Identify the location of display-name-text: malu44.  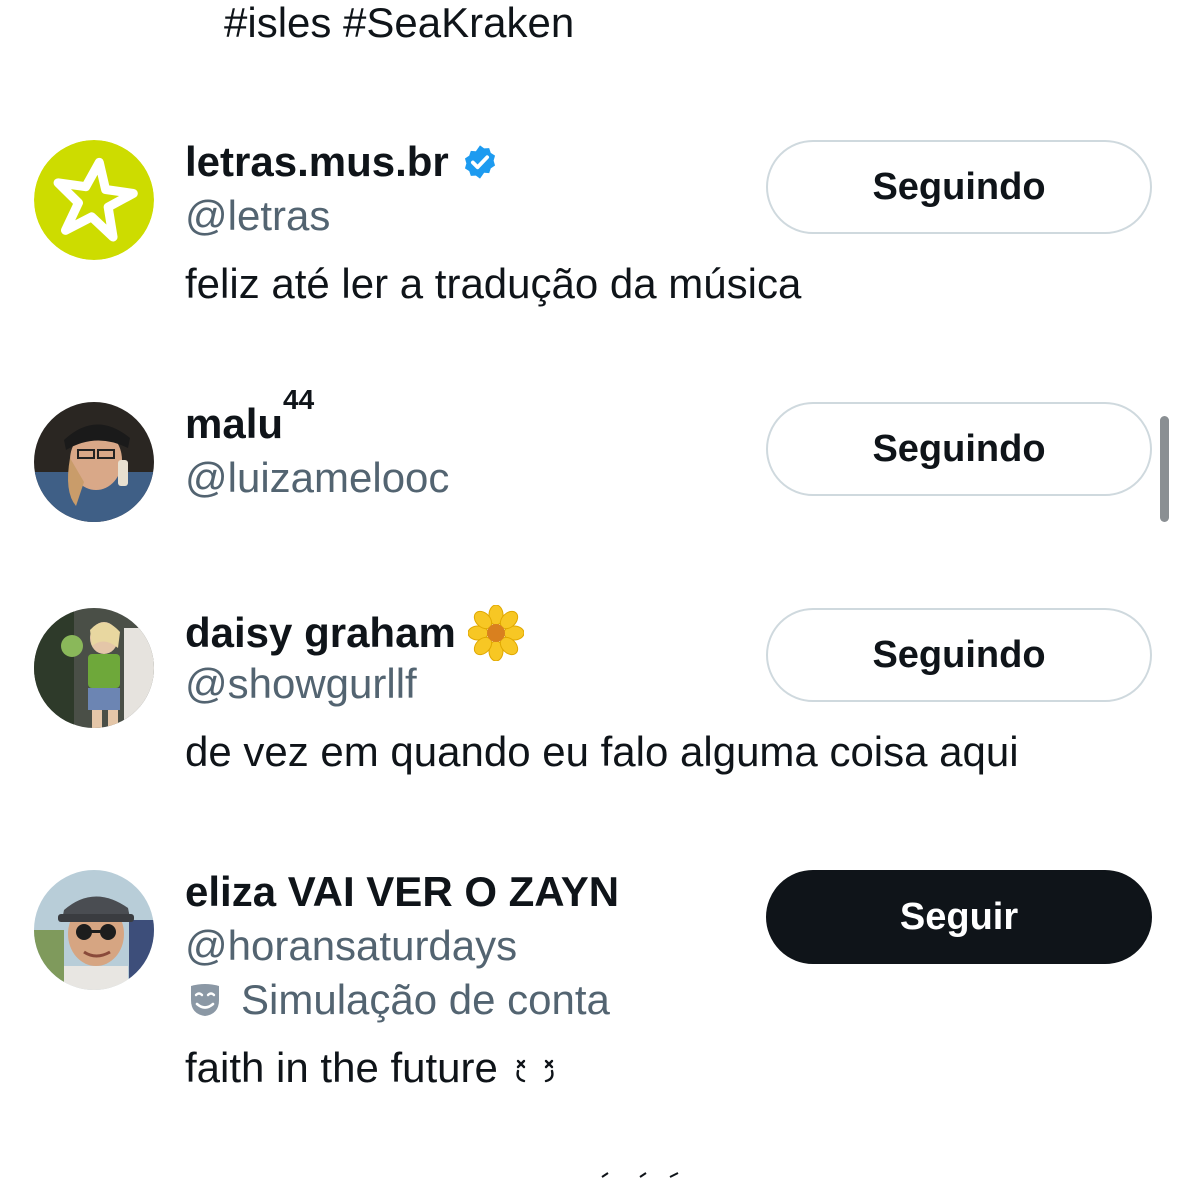
(249, 417).